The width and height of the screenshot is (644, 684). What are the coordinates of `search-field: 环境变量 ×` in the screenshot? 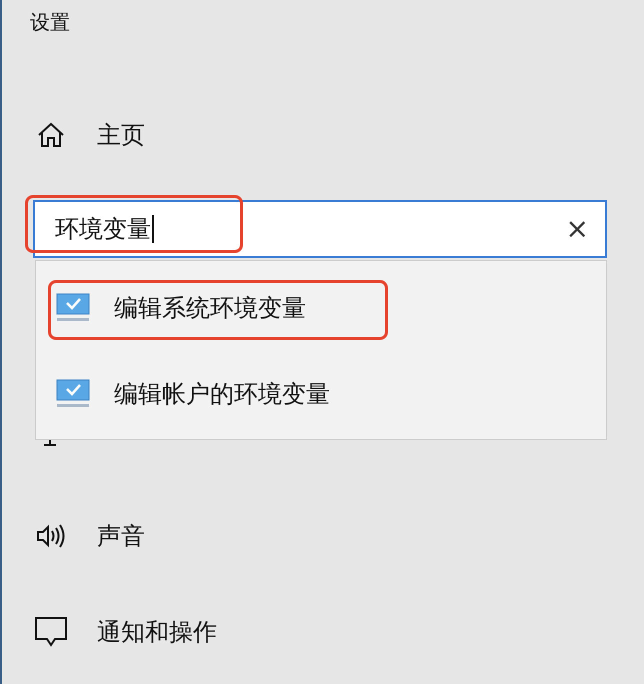 It's located at (320, 229).